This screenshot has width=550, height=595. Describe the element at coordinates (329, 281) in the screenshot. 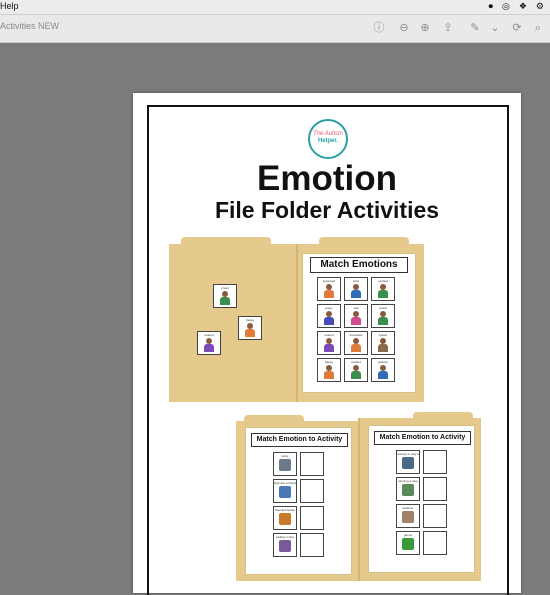

I see `emotion-card-label: surprised` at that location.